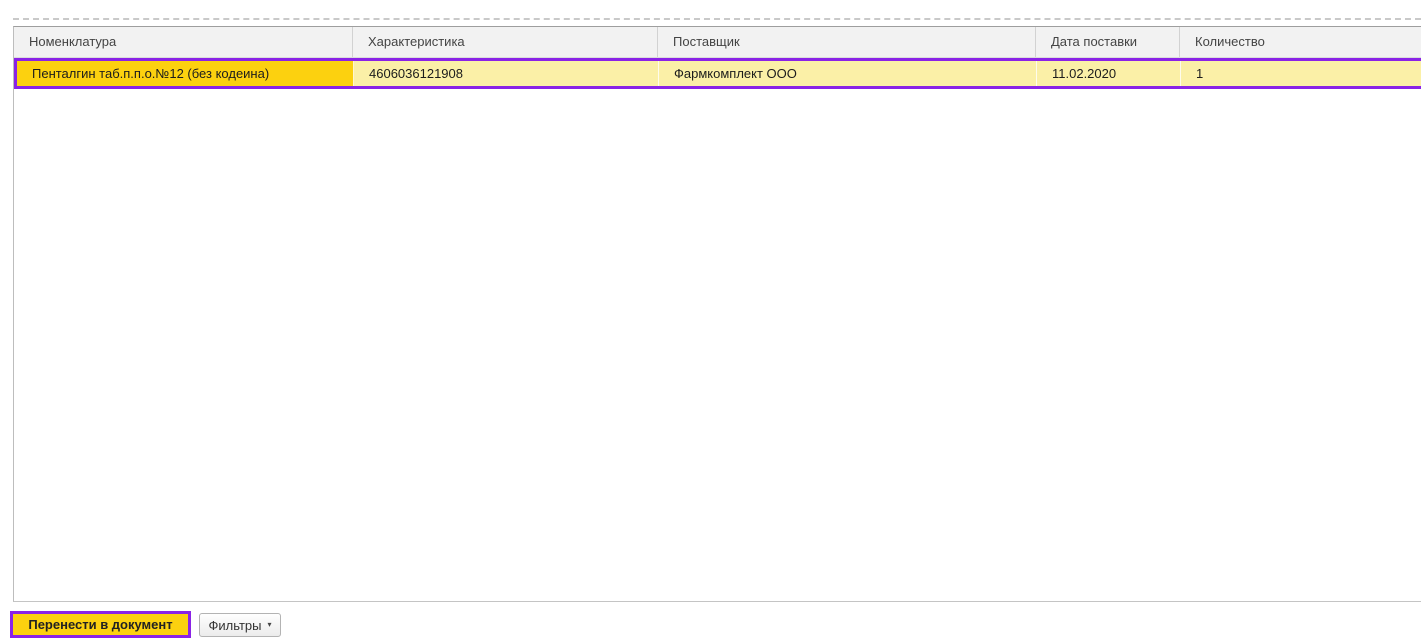  Describe the element at coordinates (847, 42) in the screenshot. I see `column-header-supplier: Поставщик` at that location.